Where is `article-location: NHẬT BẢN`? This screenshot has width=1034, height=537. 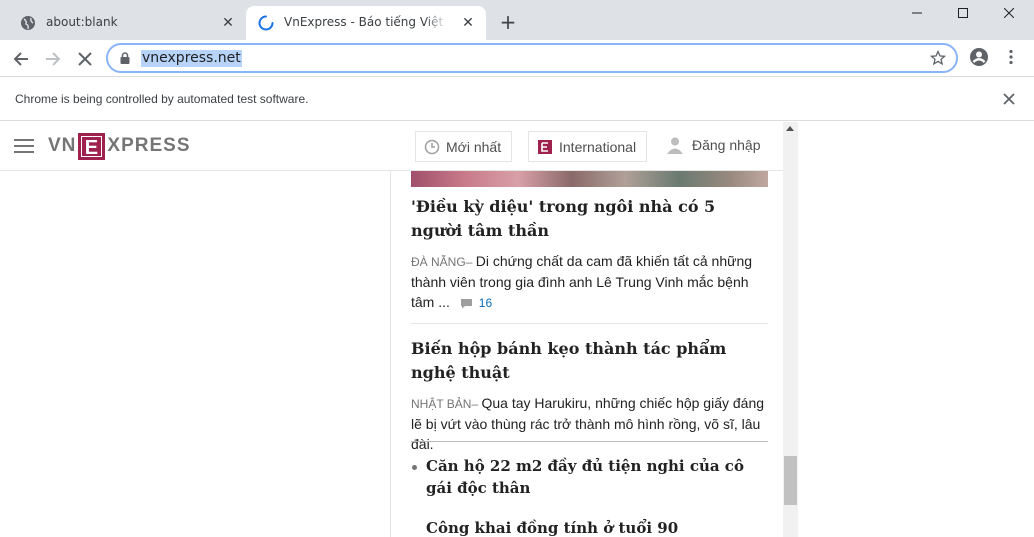 article-location: NHẬT BẢN is located at coordinates (441, 404).